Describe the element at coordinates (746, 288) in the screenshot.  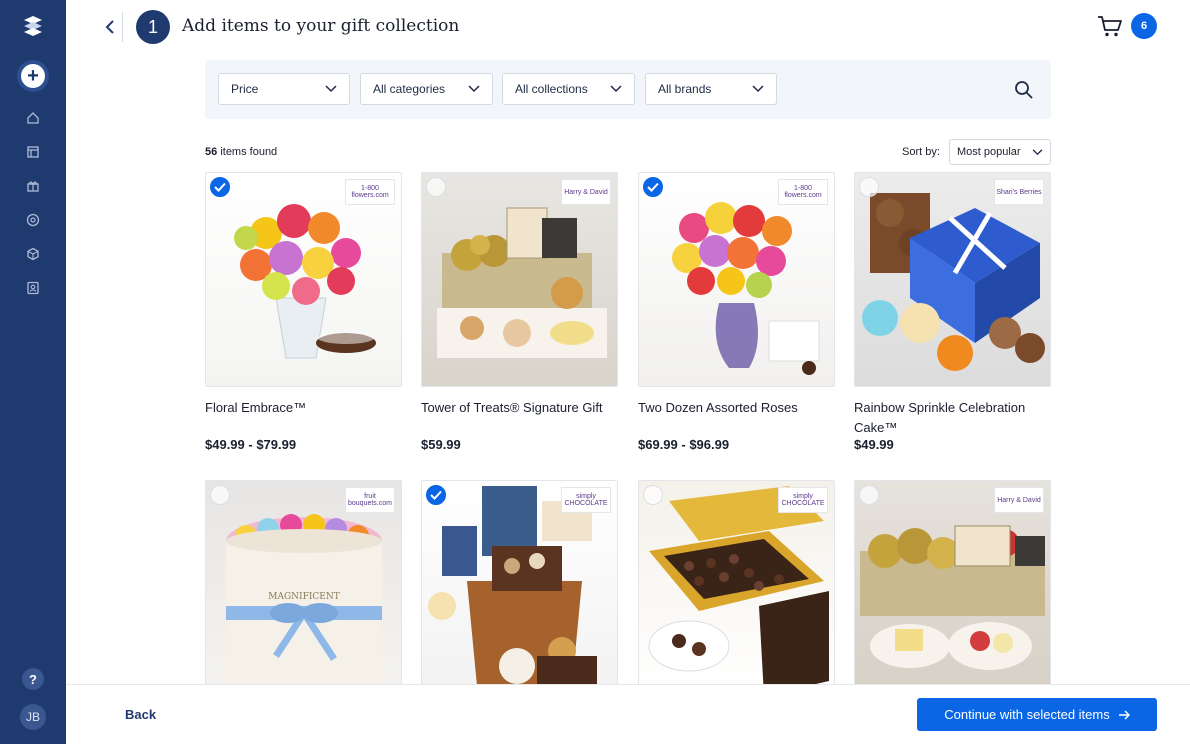
I see `roses-vase-image` at that location.